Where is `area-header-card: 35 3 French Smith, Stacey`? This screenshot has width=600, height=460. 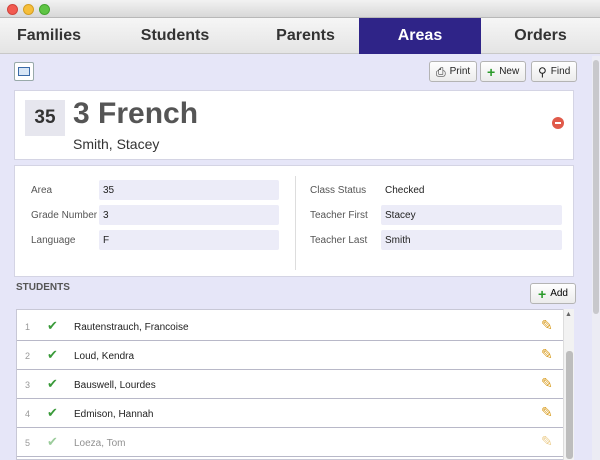 area-header-card: 35 3 French Smith, Stacey is located at coordinates (294, 125).